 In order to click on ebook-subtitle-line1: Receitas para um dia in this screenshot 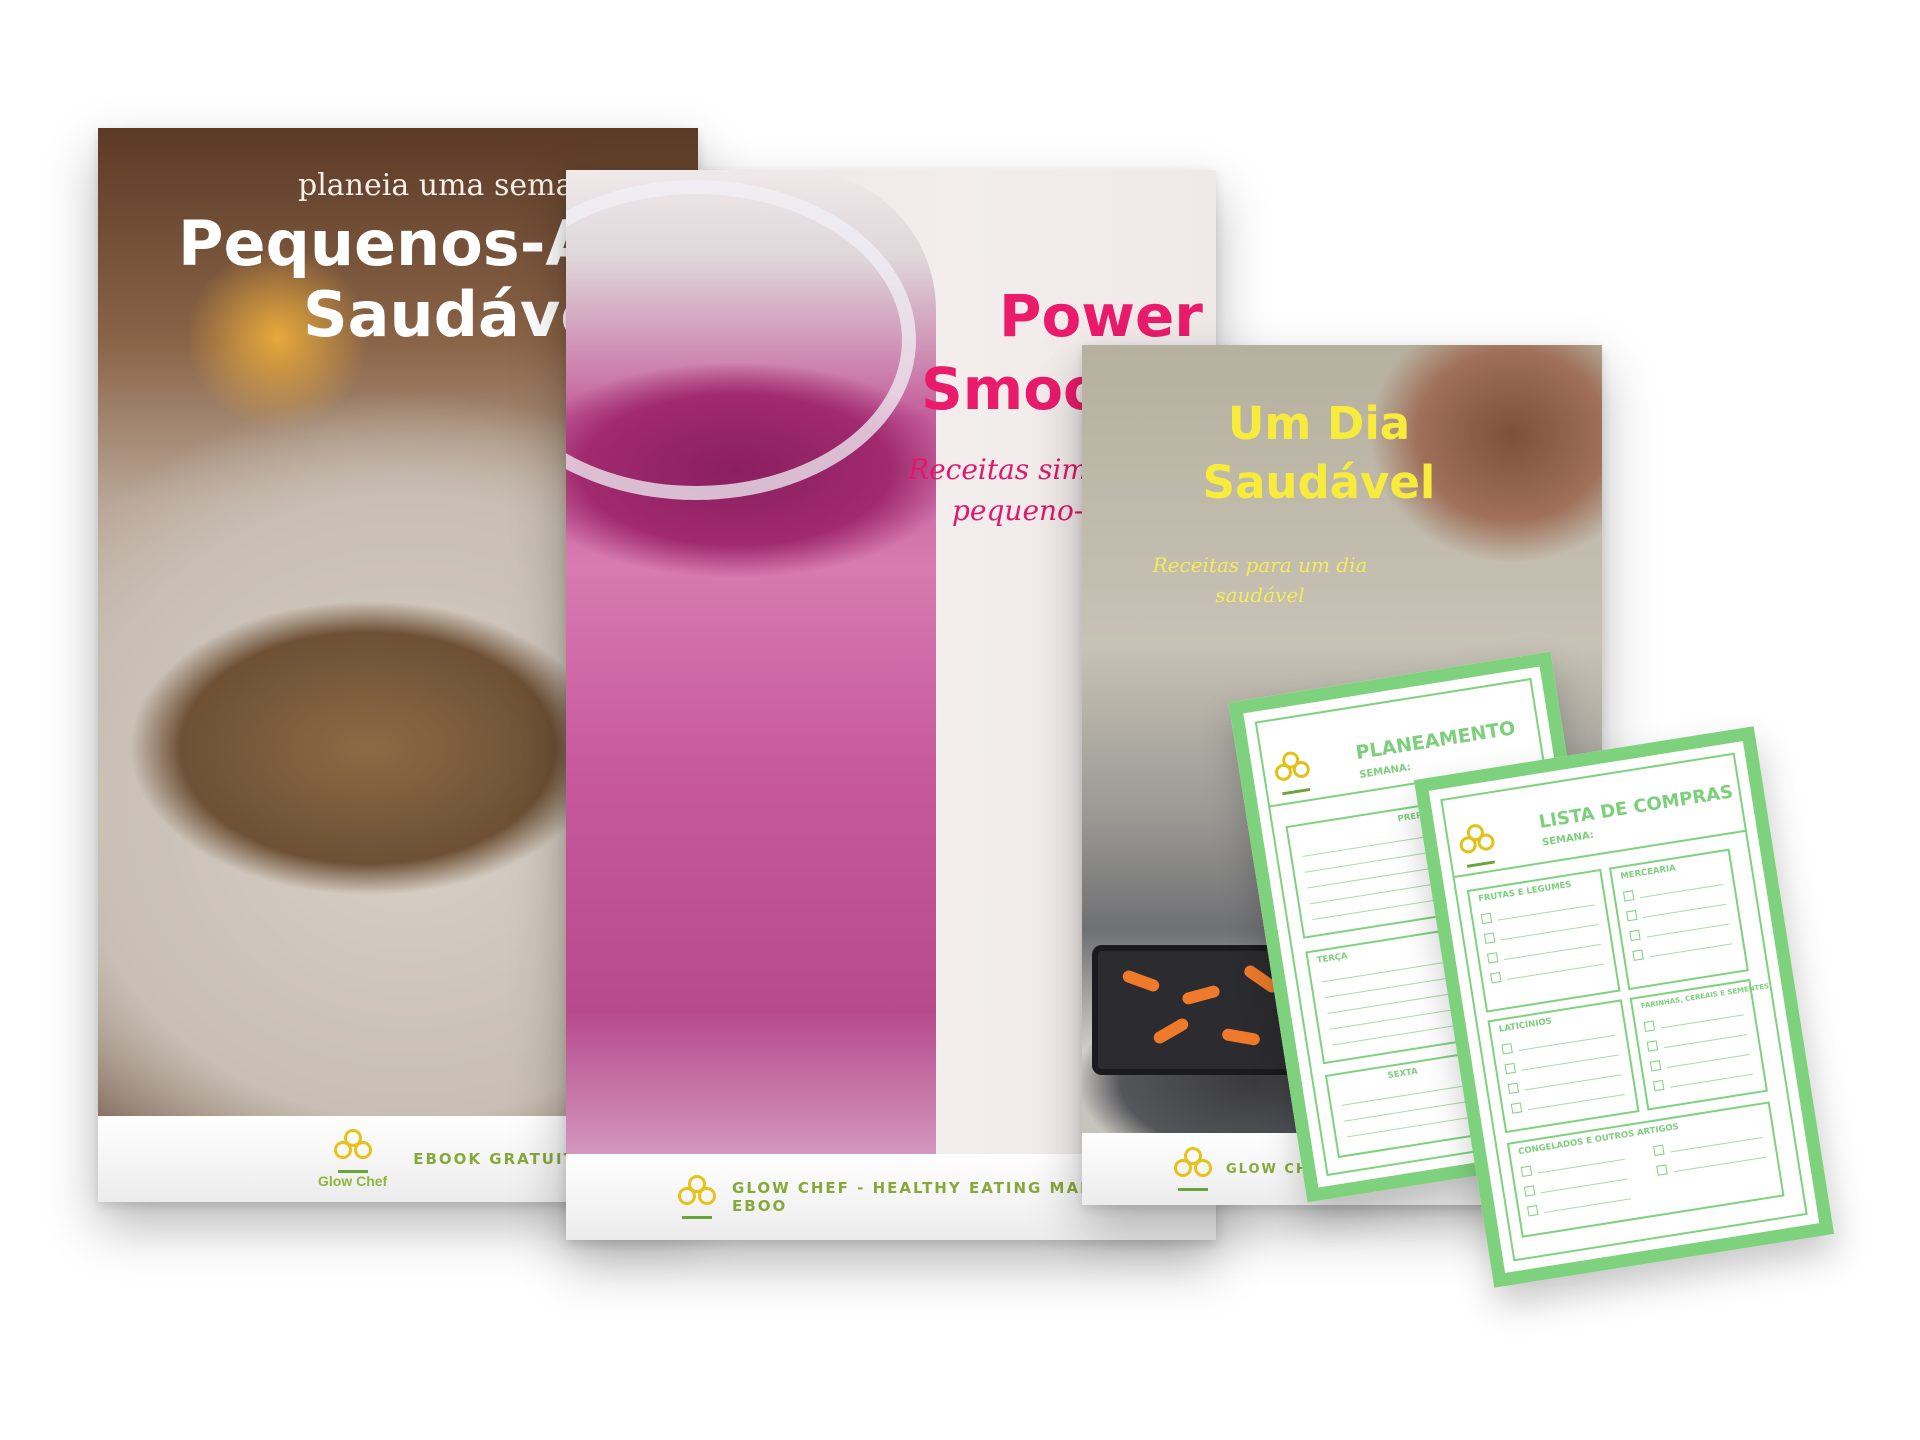, I will do `click(1260, 565)`.